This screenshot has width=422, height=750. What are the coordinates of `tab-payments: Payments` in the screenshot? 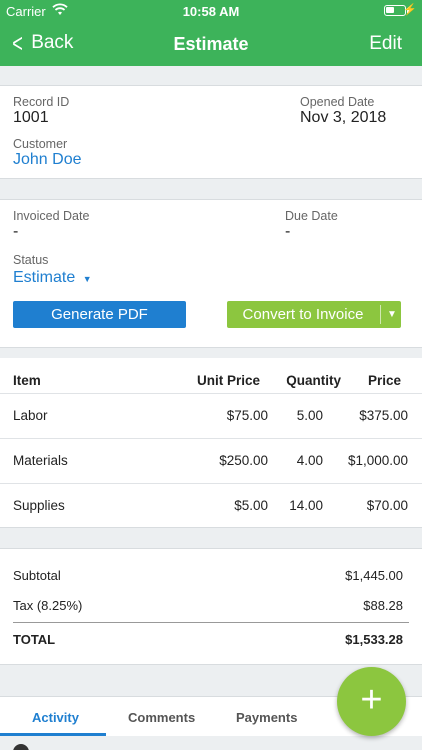 It's located at (266, 717).